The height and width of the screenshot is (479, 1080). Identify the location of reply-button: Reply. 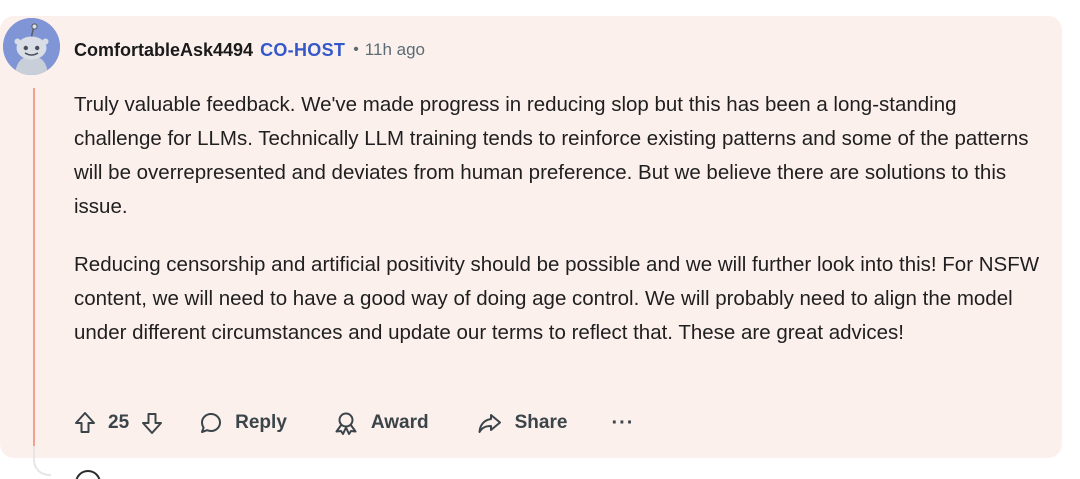
(243, 423).